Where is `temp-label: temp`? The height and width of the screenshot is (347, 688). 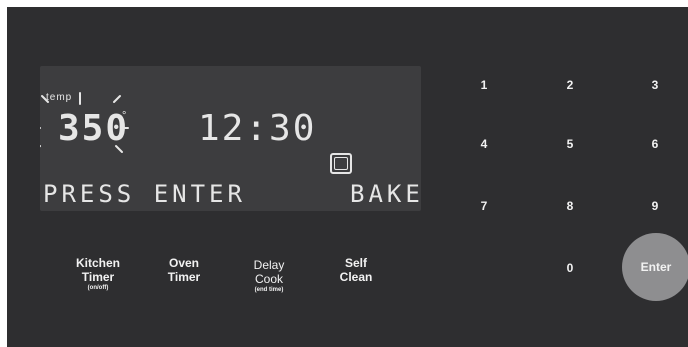 temp-label: temp is located at coordinates (59, 97).